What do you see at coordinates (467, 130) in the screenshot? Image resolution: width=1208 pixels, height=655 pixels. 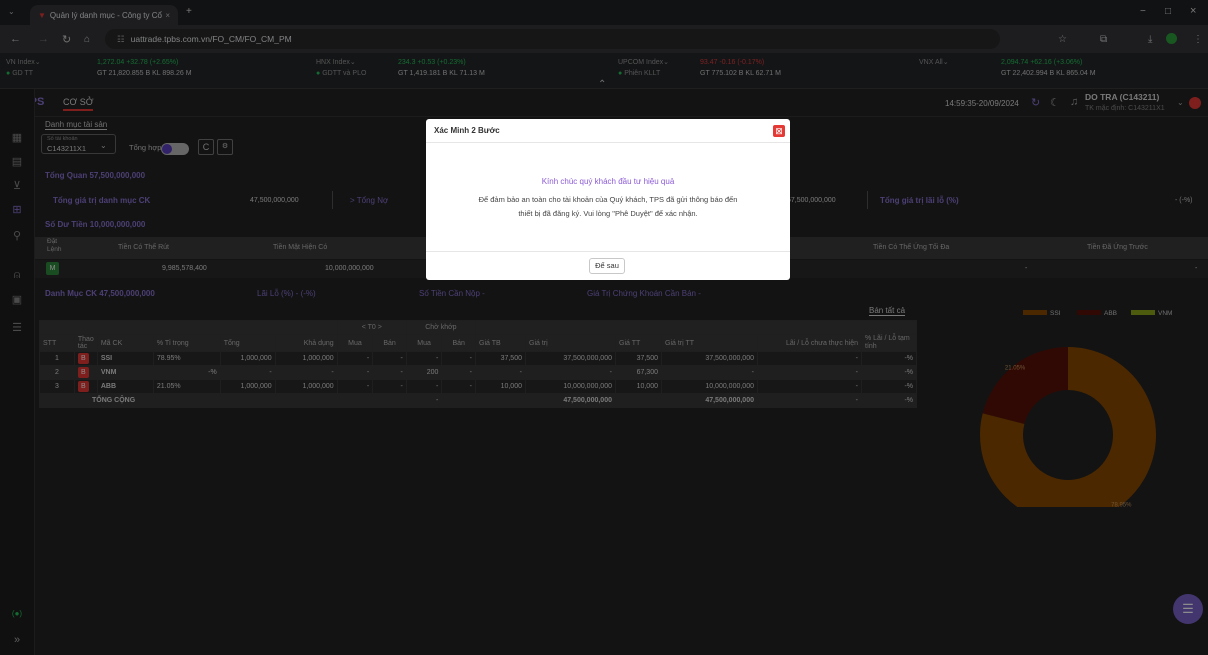 I see `modal-title: Xác Minh 2 Bước` at bounding box center [467, 130].